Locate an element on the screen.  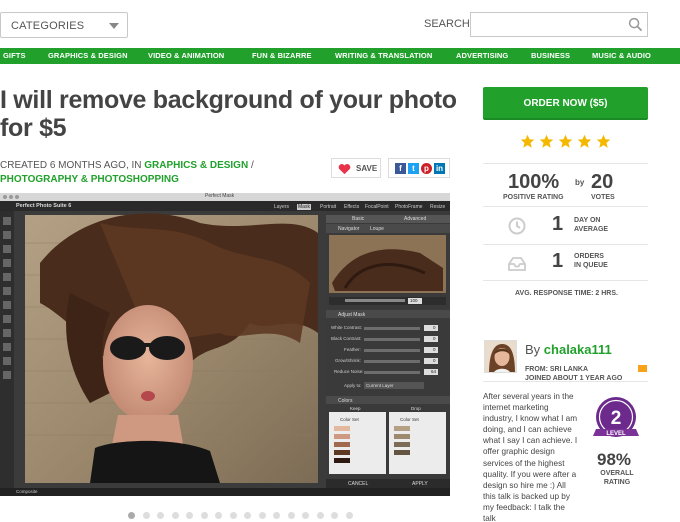
categories-dropdown: CATEGORIES is located at coordinates (64, 25).